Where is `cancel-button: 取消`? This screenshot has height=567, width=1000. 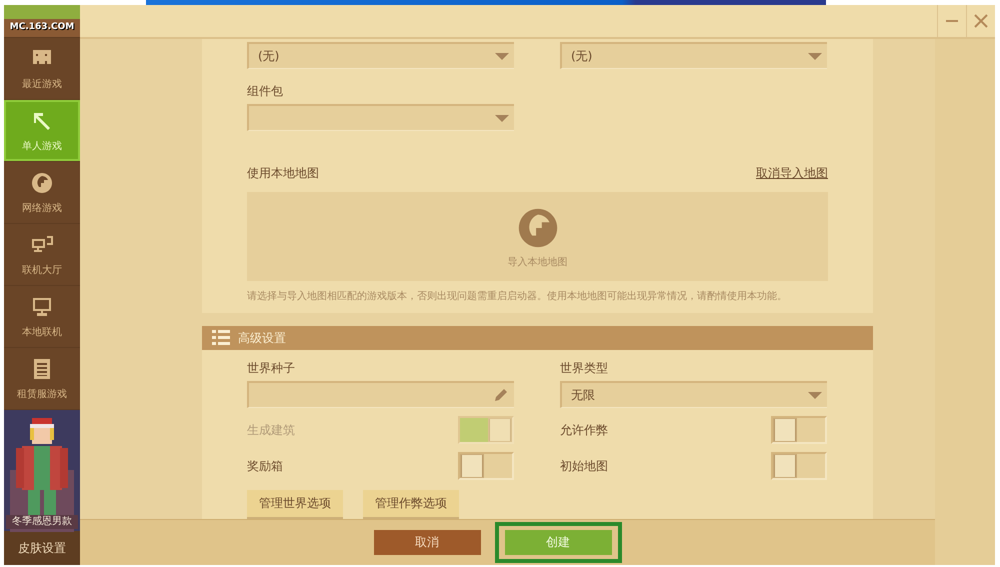
cancel-button: 取消 is located at coordinates (427, 542).